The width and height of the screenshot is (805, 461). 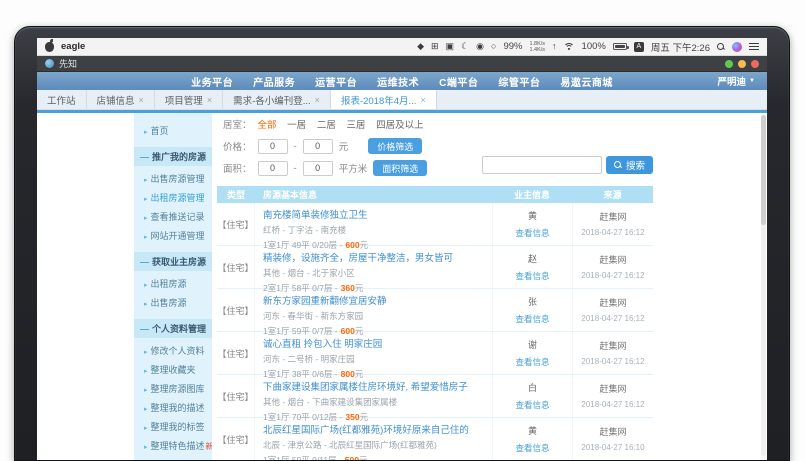 I want to click on scrollbar-thumb, so click(x=763, y=170).